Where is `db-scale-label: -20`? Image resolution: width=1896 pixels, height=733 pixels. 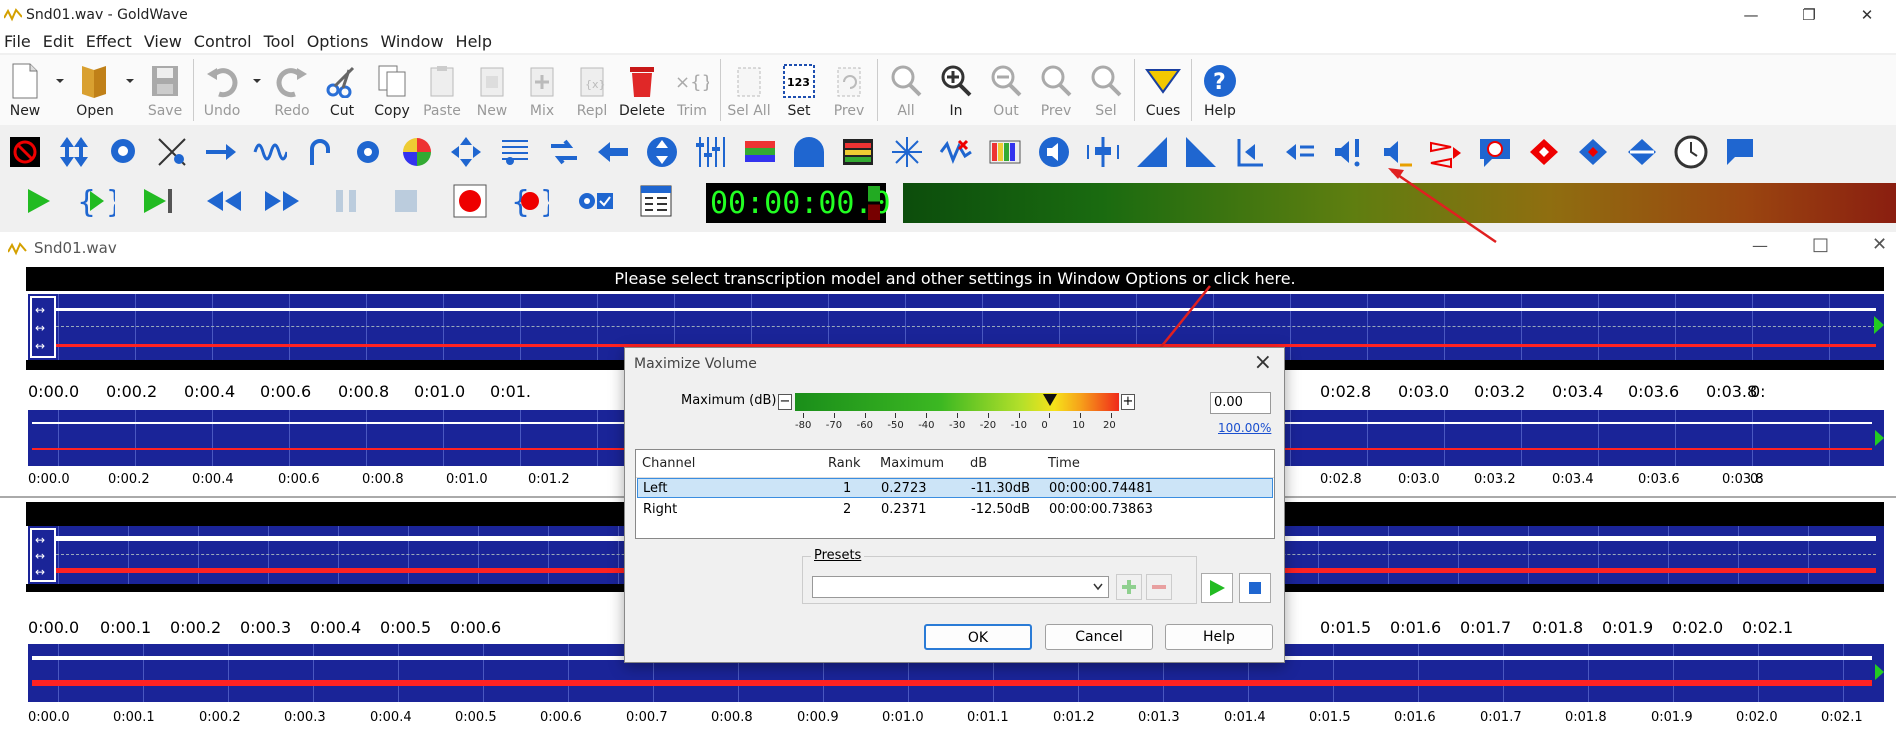
db-scale-label: -20 is located at coordinates (988, 425).